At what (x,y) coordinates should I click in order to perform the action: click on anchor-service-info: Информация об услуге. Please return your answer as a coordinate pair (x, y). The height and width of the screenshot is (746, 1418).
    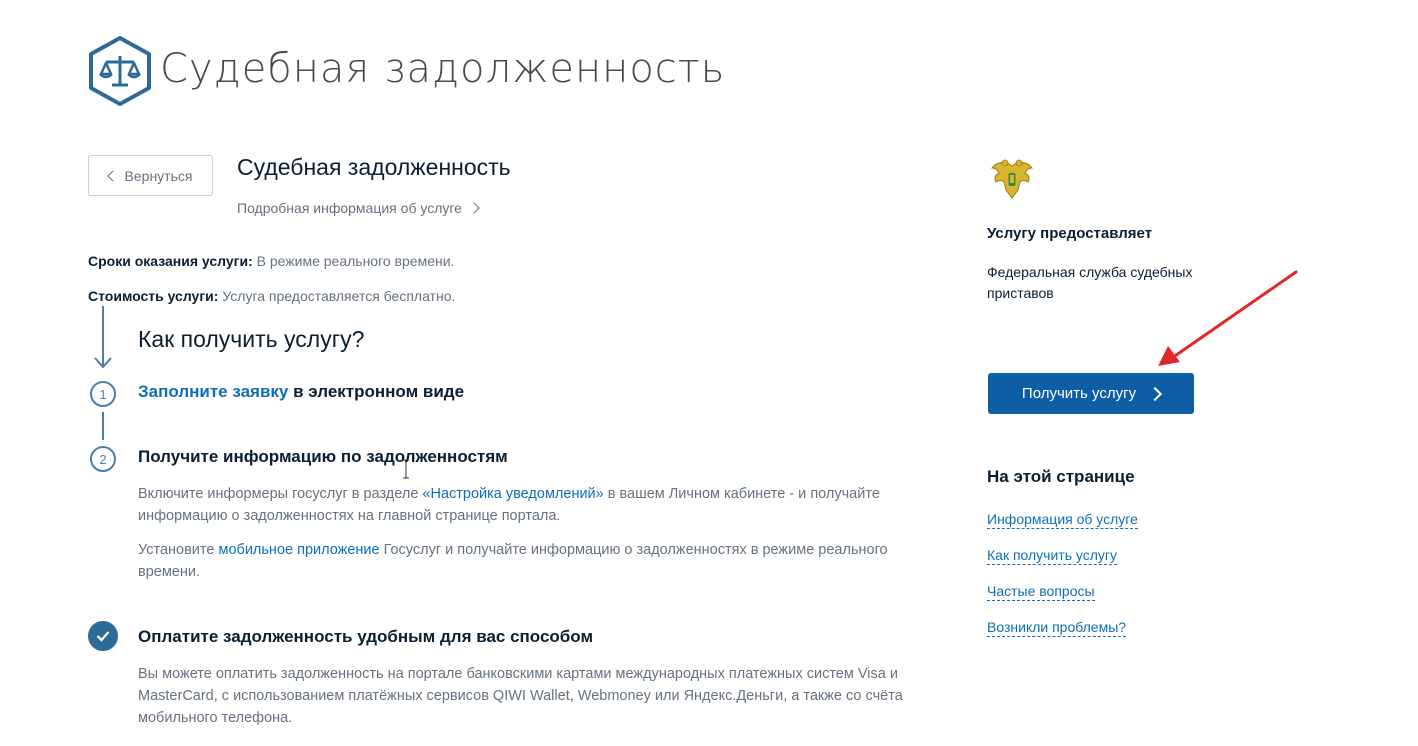
    Looking at the image, I should click on (1062, 520).